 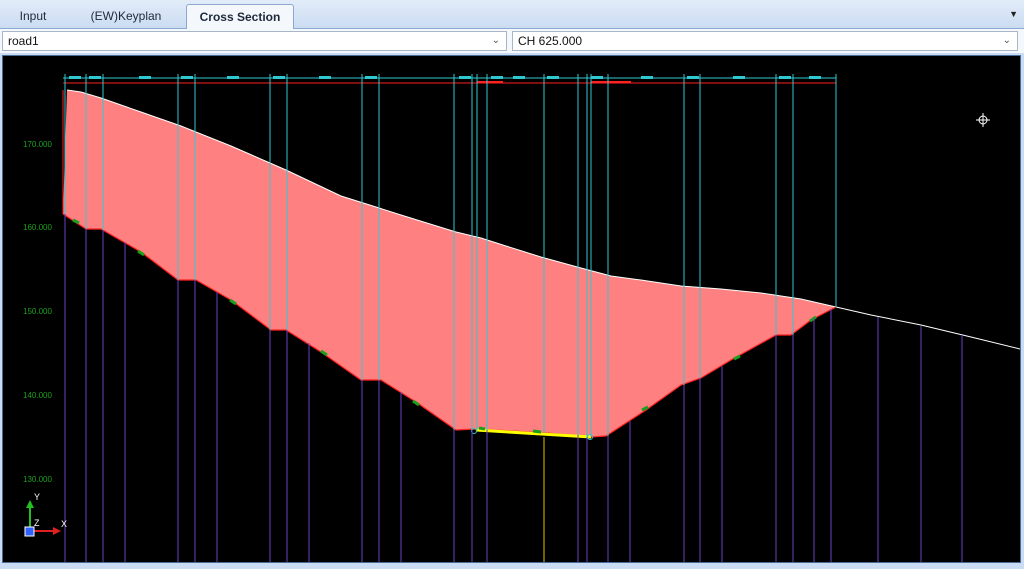 I want to click on chainage-select: CH 625.000 ⌄, so click(x=765, y=41).